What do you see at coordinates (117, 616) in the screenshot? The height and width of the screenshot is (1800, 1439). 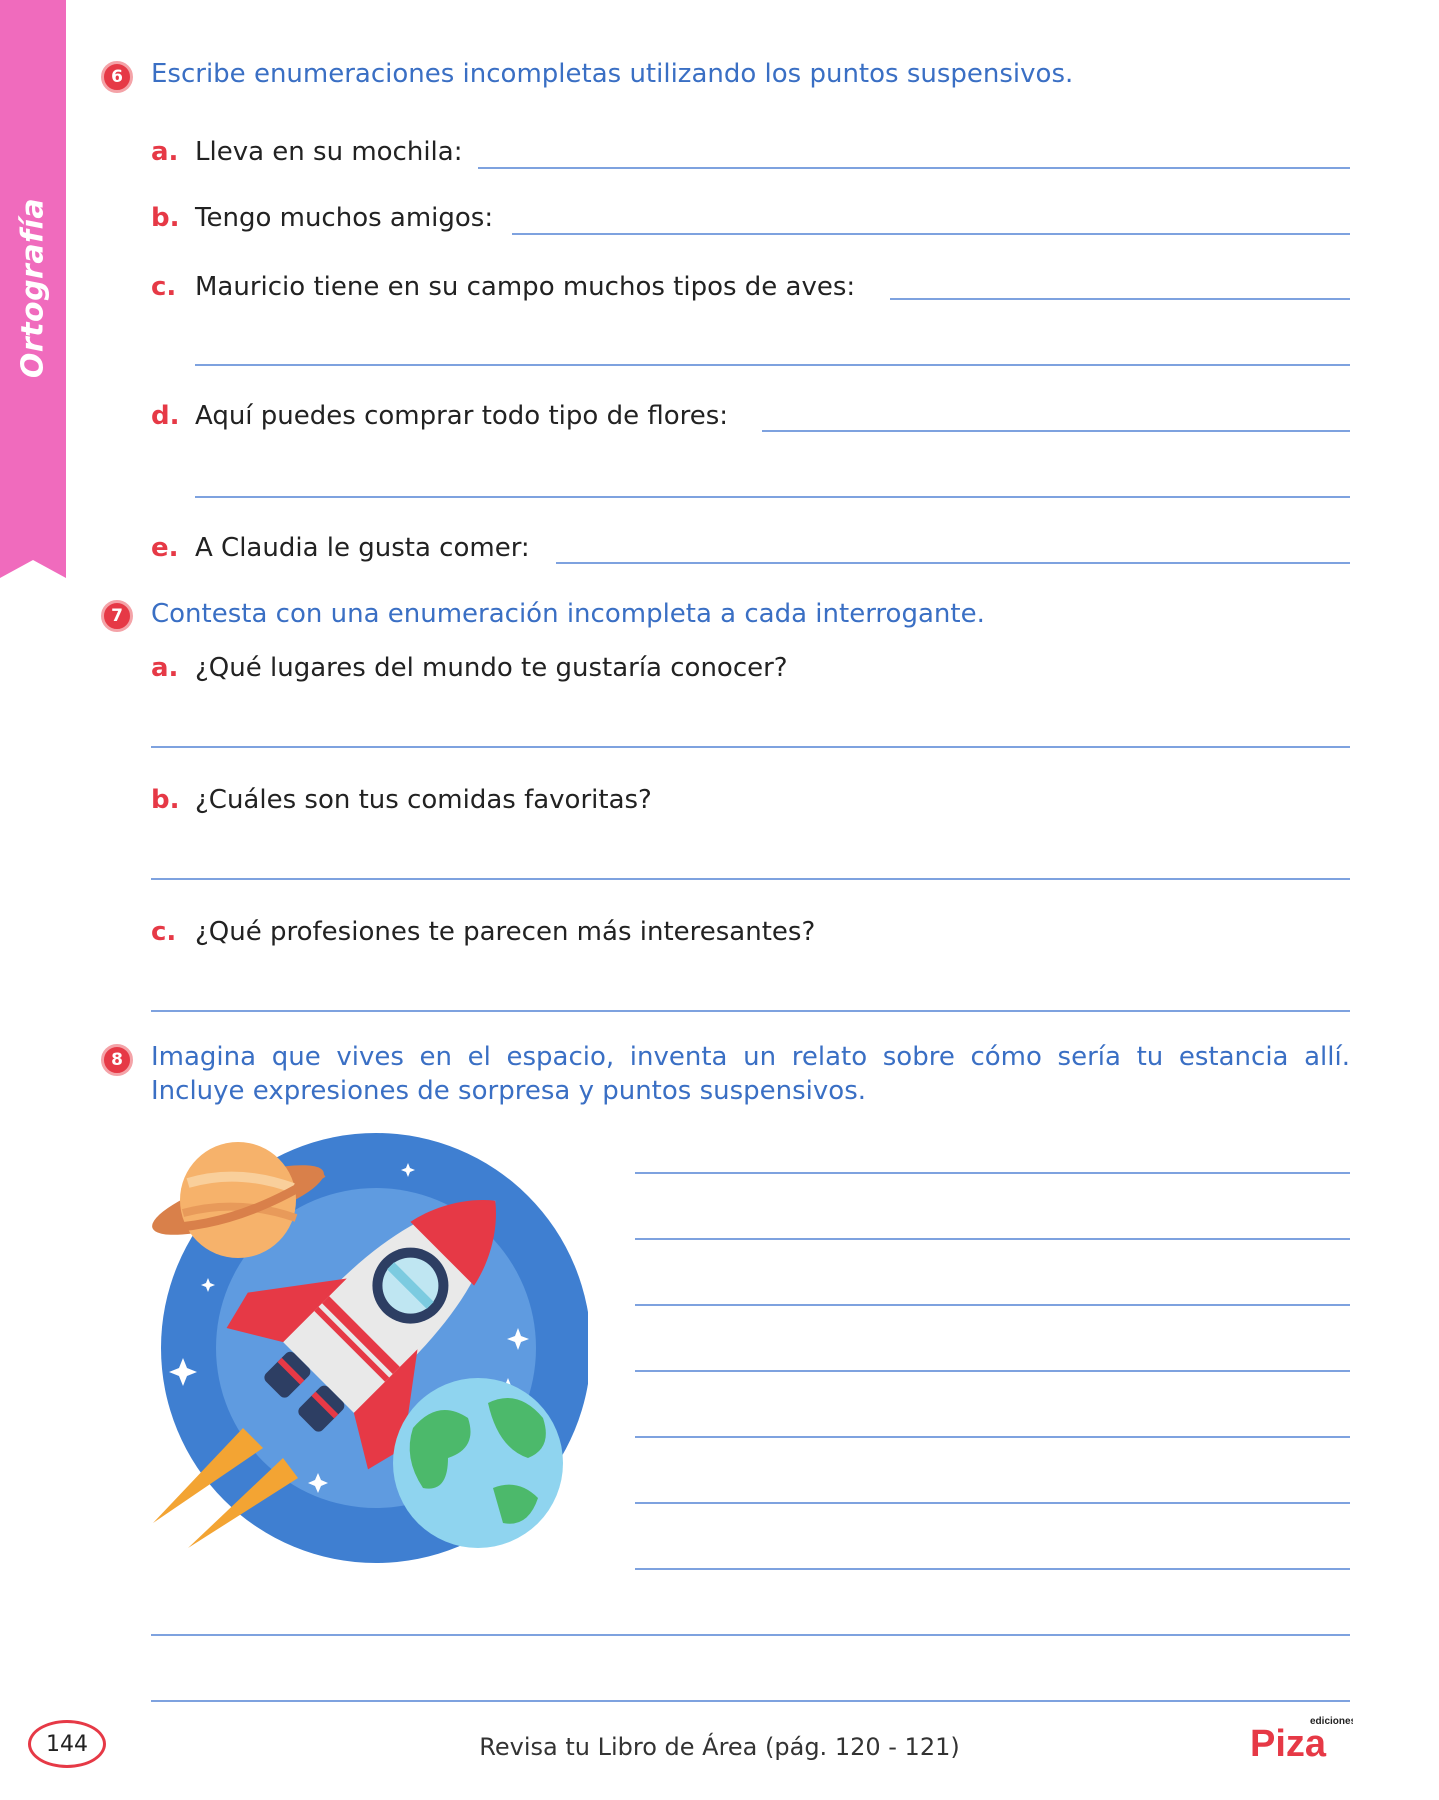 I see `exercise-number-7: 7` at bounding box center [117, 616].